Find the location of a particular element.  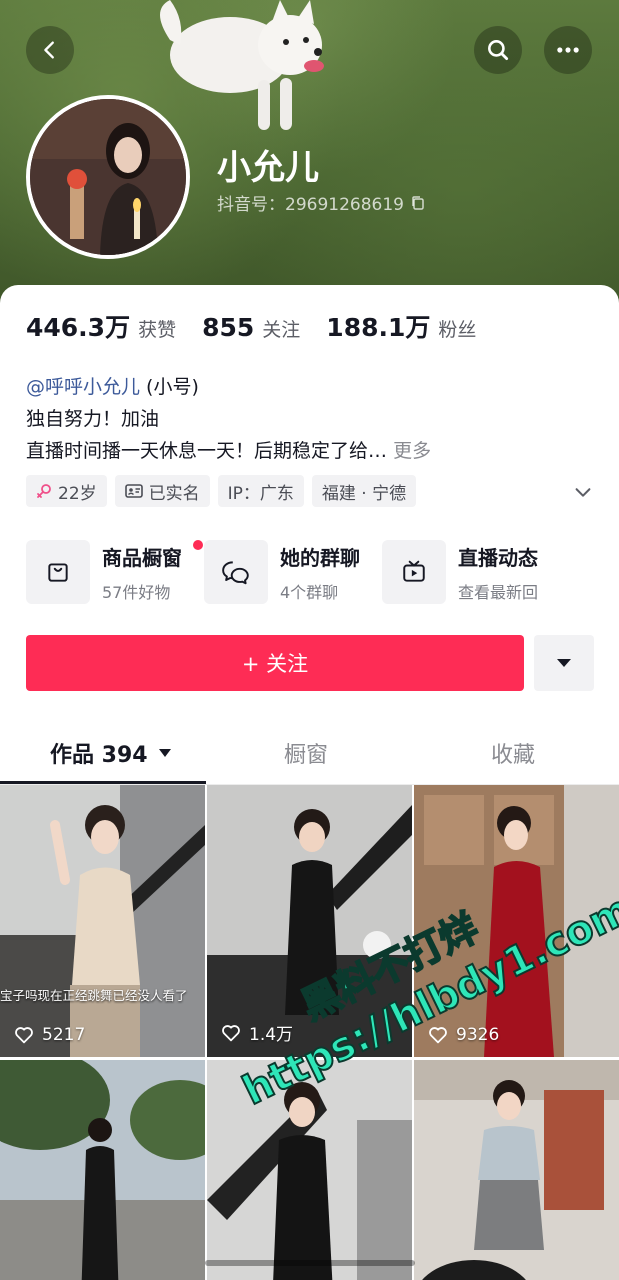

feature-group-chat-title: 她的群聊 is located at coordinates (320, 557).